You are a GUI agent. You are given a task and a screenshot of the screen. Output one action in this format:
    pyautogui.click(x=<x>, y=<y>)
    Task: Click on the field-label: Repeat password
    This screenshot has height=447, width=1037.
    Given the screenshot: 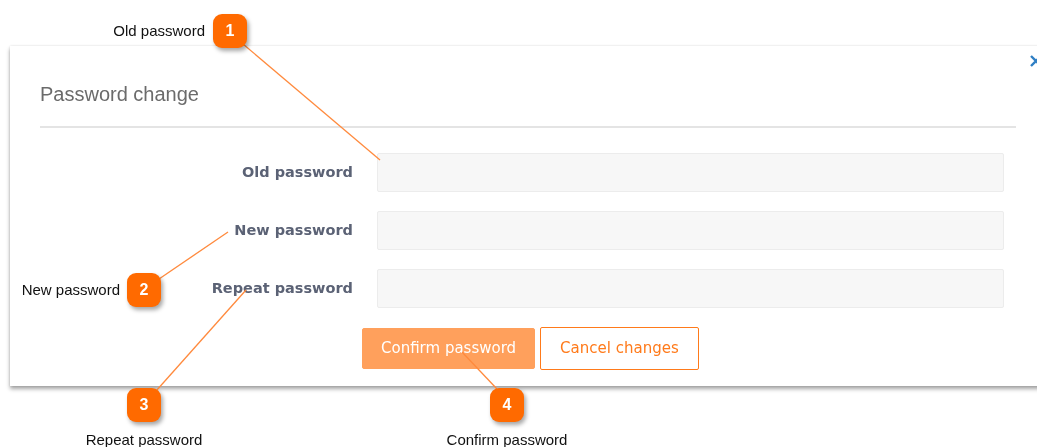 What is the action you would take?
    pyautogui.click(x=282, y=288)
    